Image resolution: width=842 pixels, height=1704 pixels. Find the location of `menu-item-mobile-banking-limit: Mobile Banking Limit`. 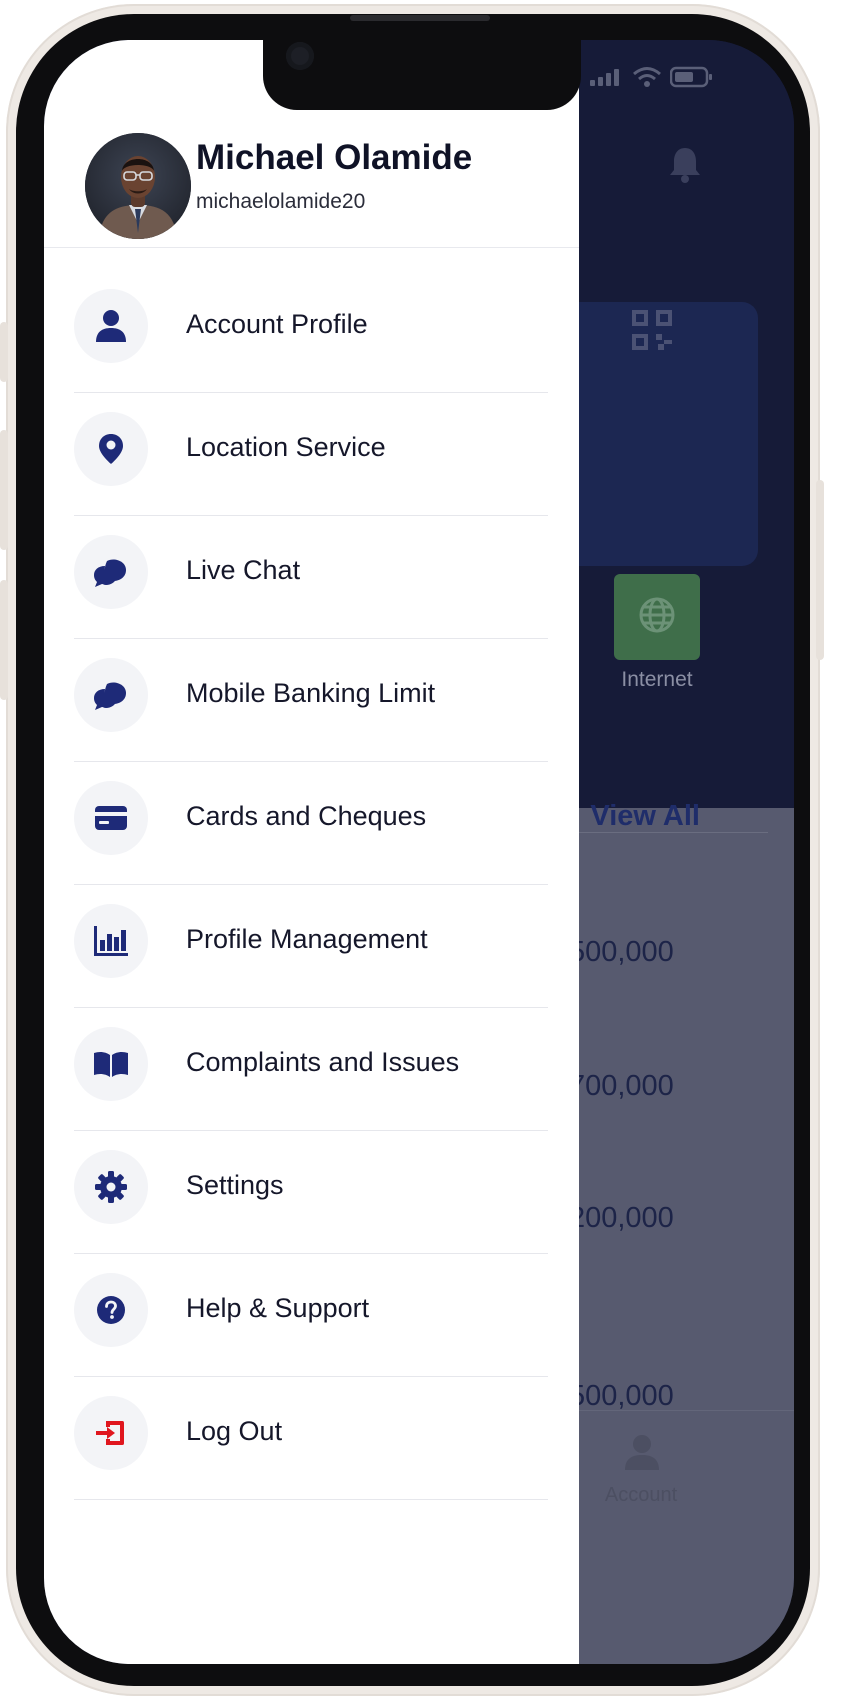

menu-item-mobile-banking-limit: Mobile Banking Limit is located at coordinates (311, 698).